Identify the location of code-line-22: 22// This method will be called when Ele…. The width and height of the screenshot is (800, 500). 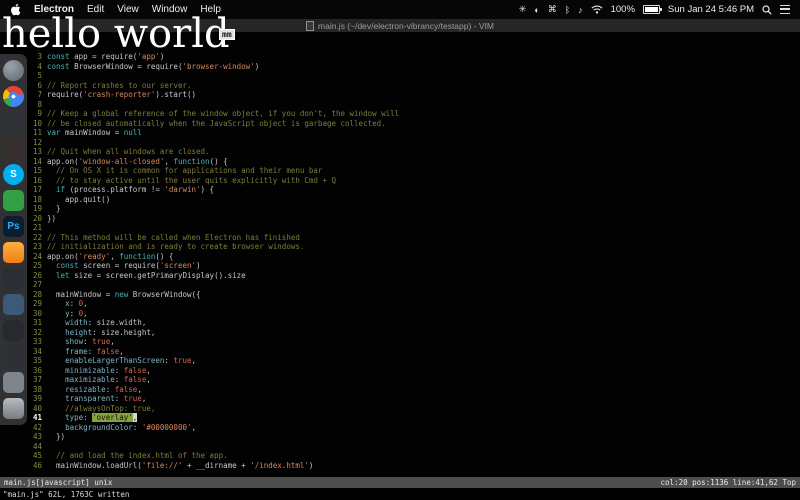
(414, 238).